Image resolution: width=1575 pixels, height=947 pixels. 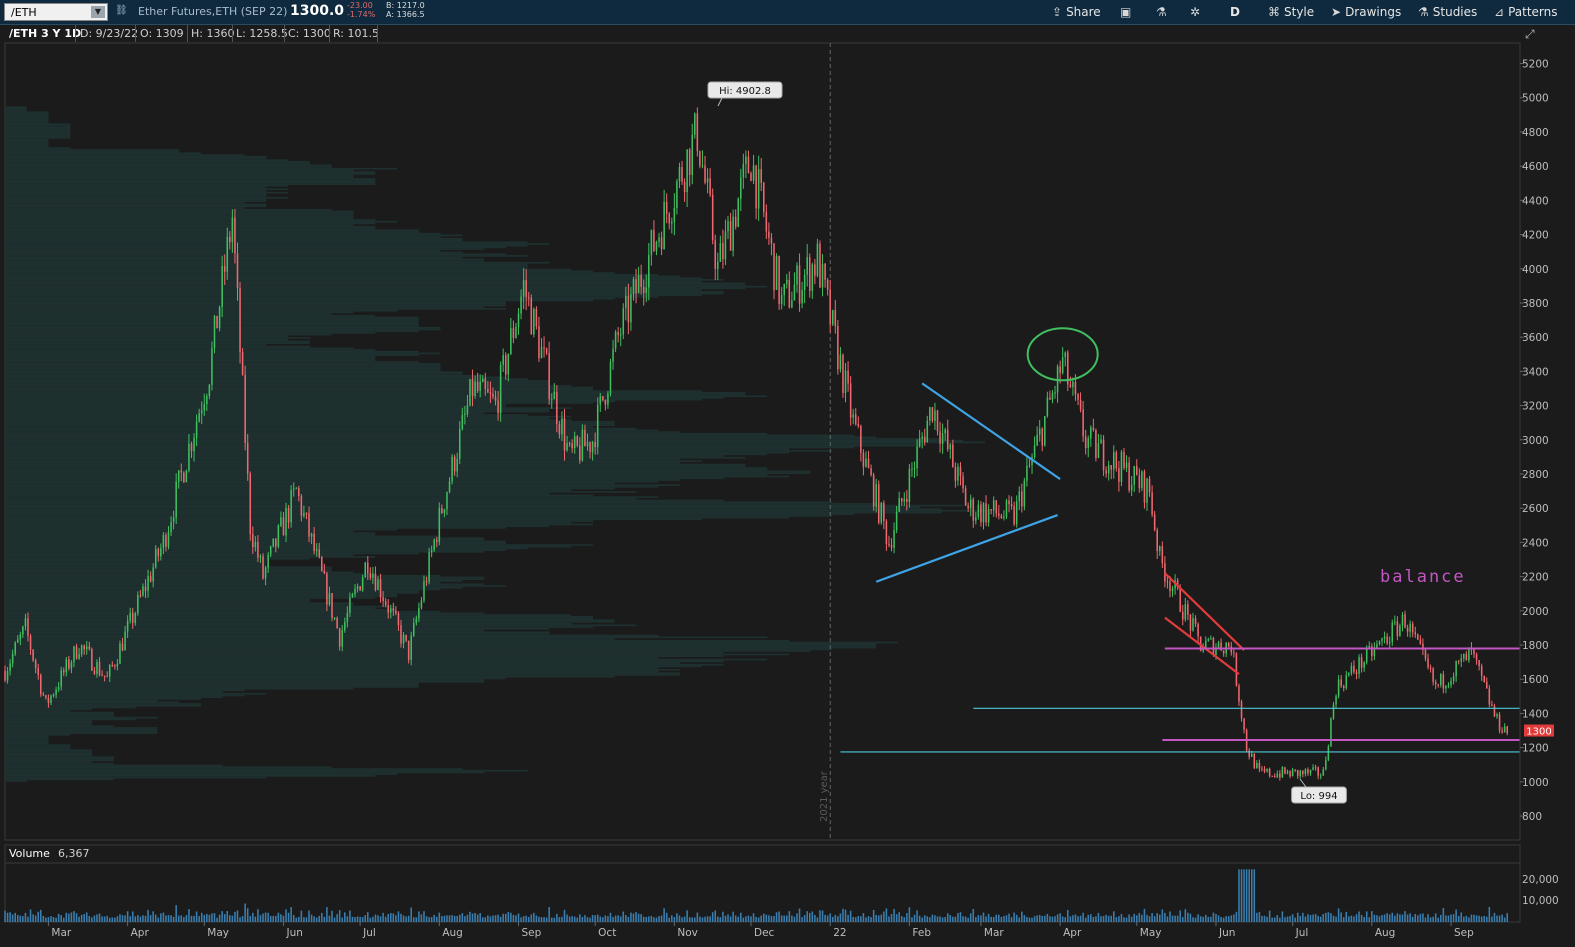 I want to click on year-marker-label: 2021 year, so click(x=824, y=796).